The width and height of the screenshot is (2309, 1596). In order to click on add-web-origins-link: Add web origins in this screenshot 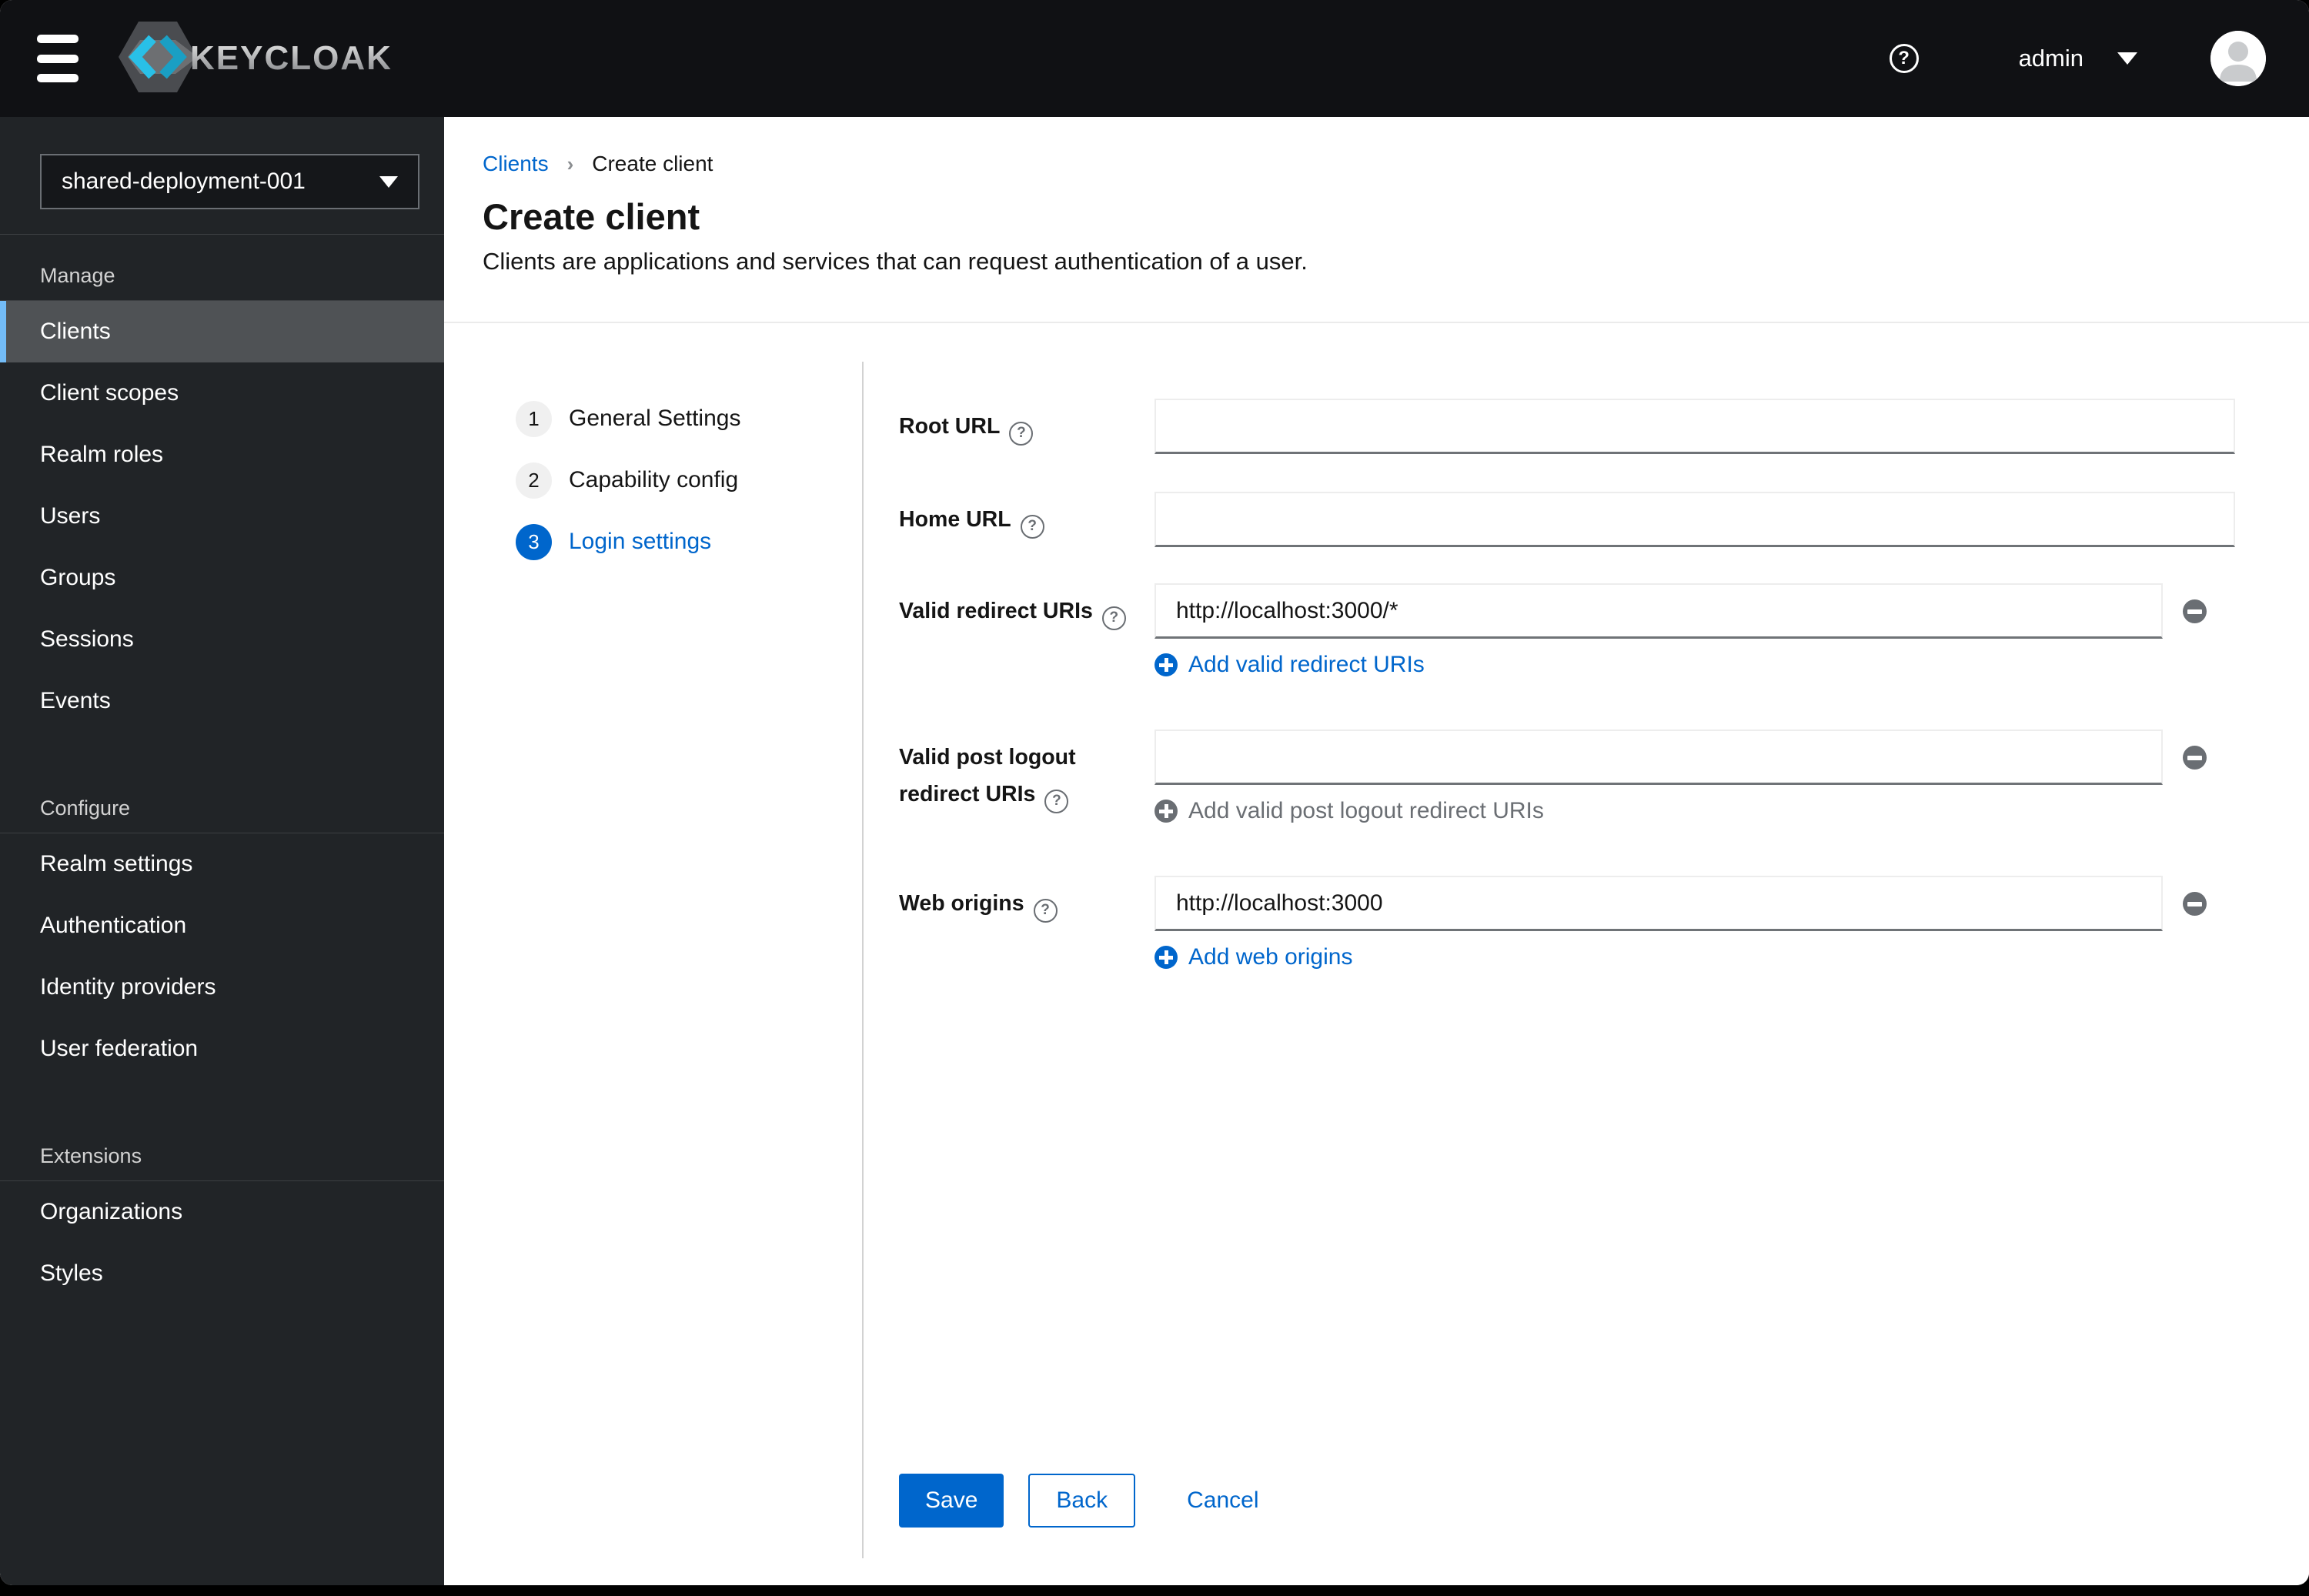, I will do `click(1695, 957)`.